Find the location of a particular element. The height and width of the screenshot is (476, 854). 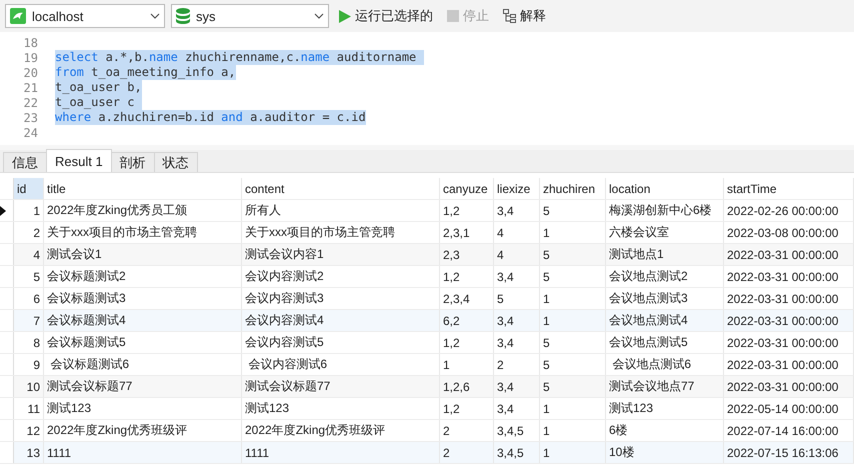

database-dropdown: sys is located at coordinates (250, 16).